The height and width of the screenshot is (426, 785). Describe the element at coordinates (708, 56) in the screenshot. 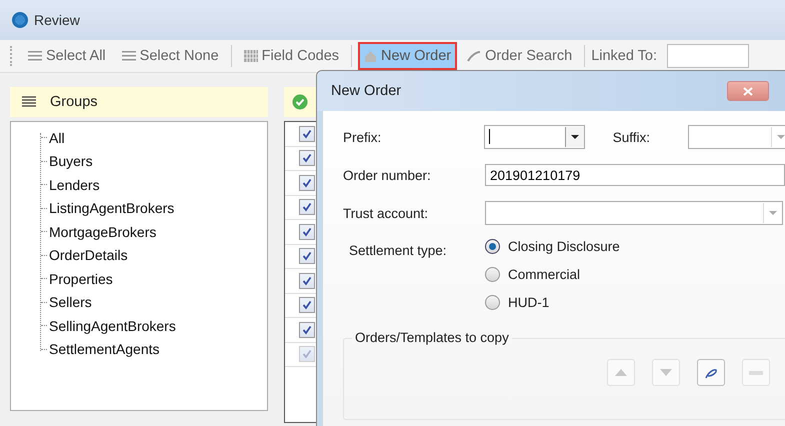

I see `linked-to-field` at that location.